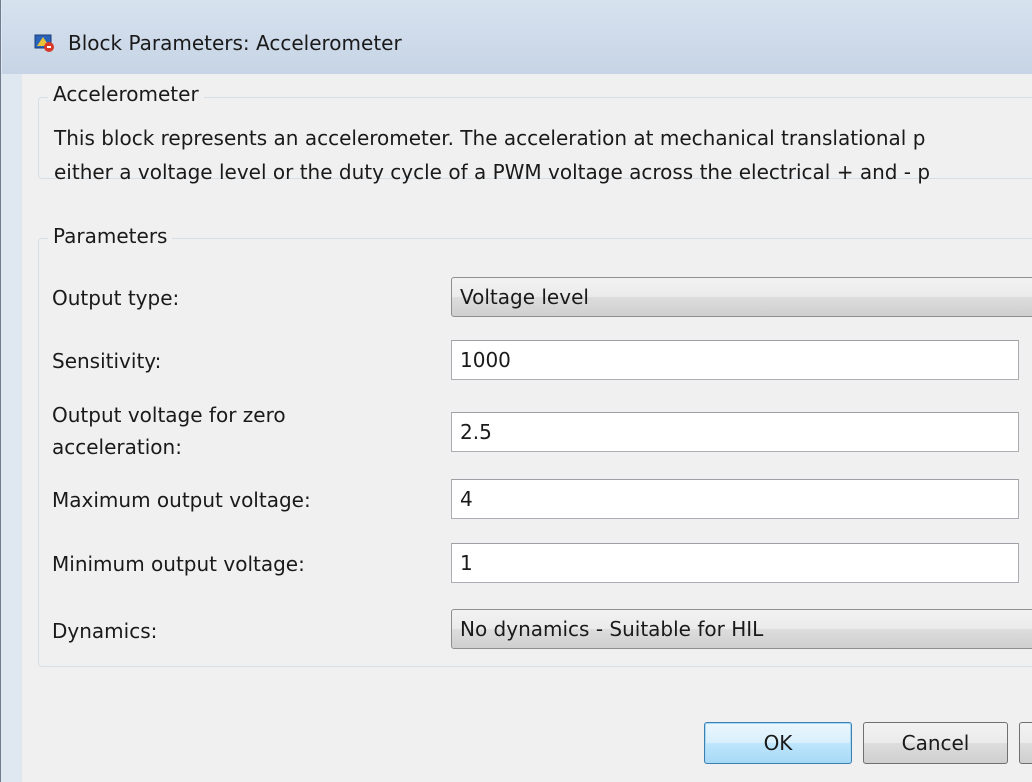 Image resolution: width=1032 pixels, height=782 pixels. I want to click on description-group-label: Accelerometer, so click(126, 94).